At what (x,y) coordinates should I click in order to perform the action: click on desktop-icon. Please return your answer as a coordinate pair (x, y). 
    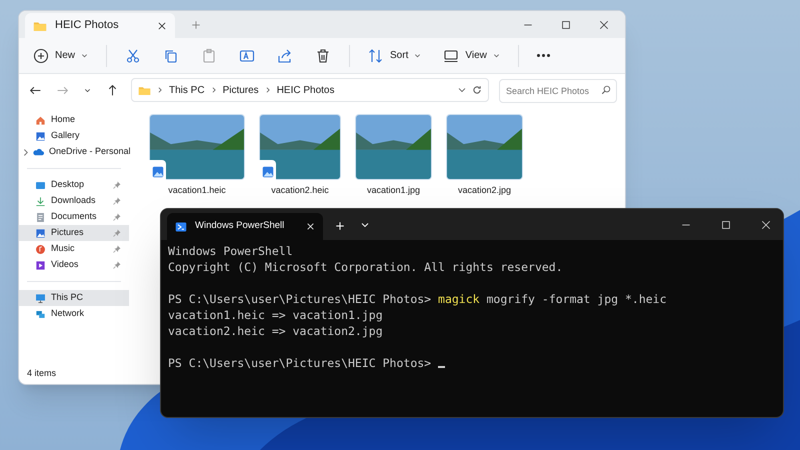
    Looking at the image, I should click on (40, 185).